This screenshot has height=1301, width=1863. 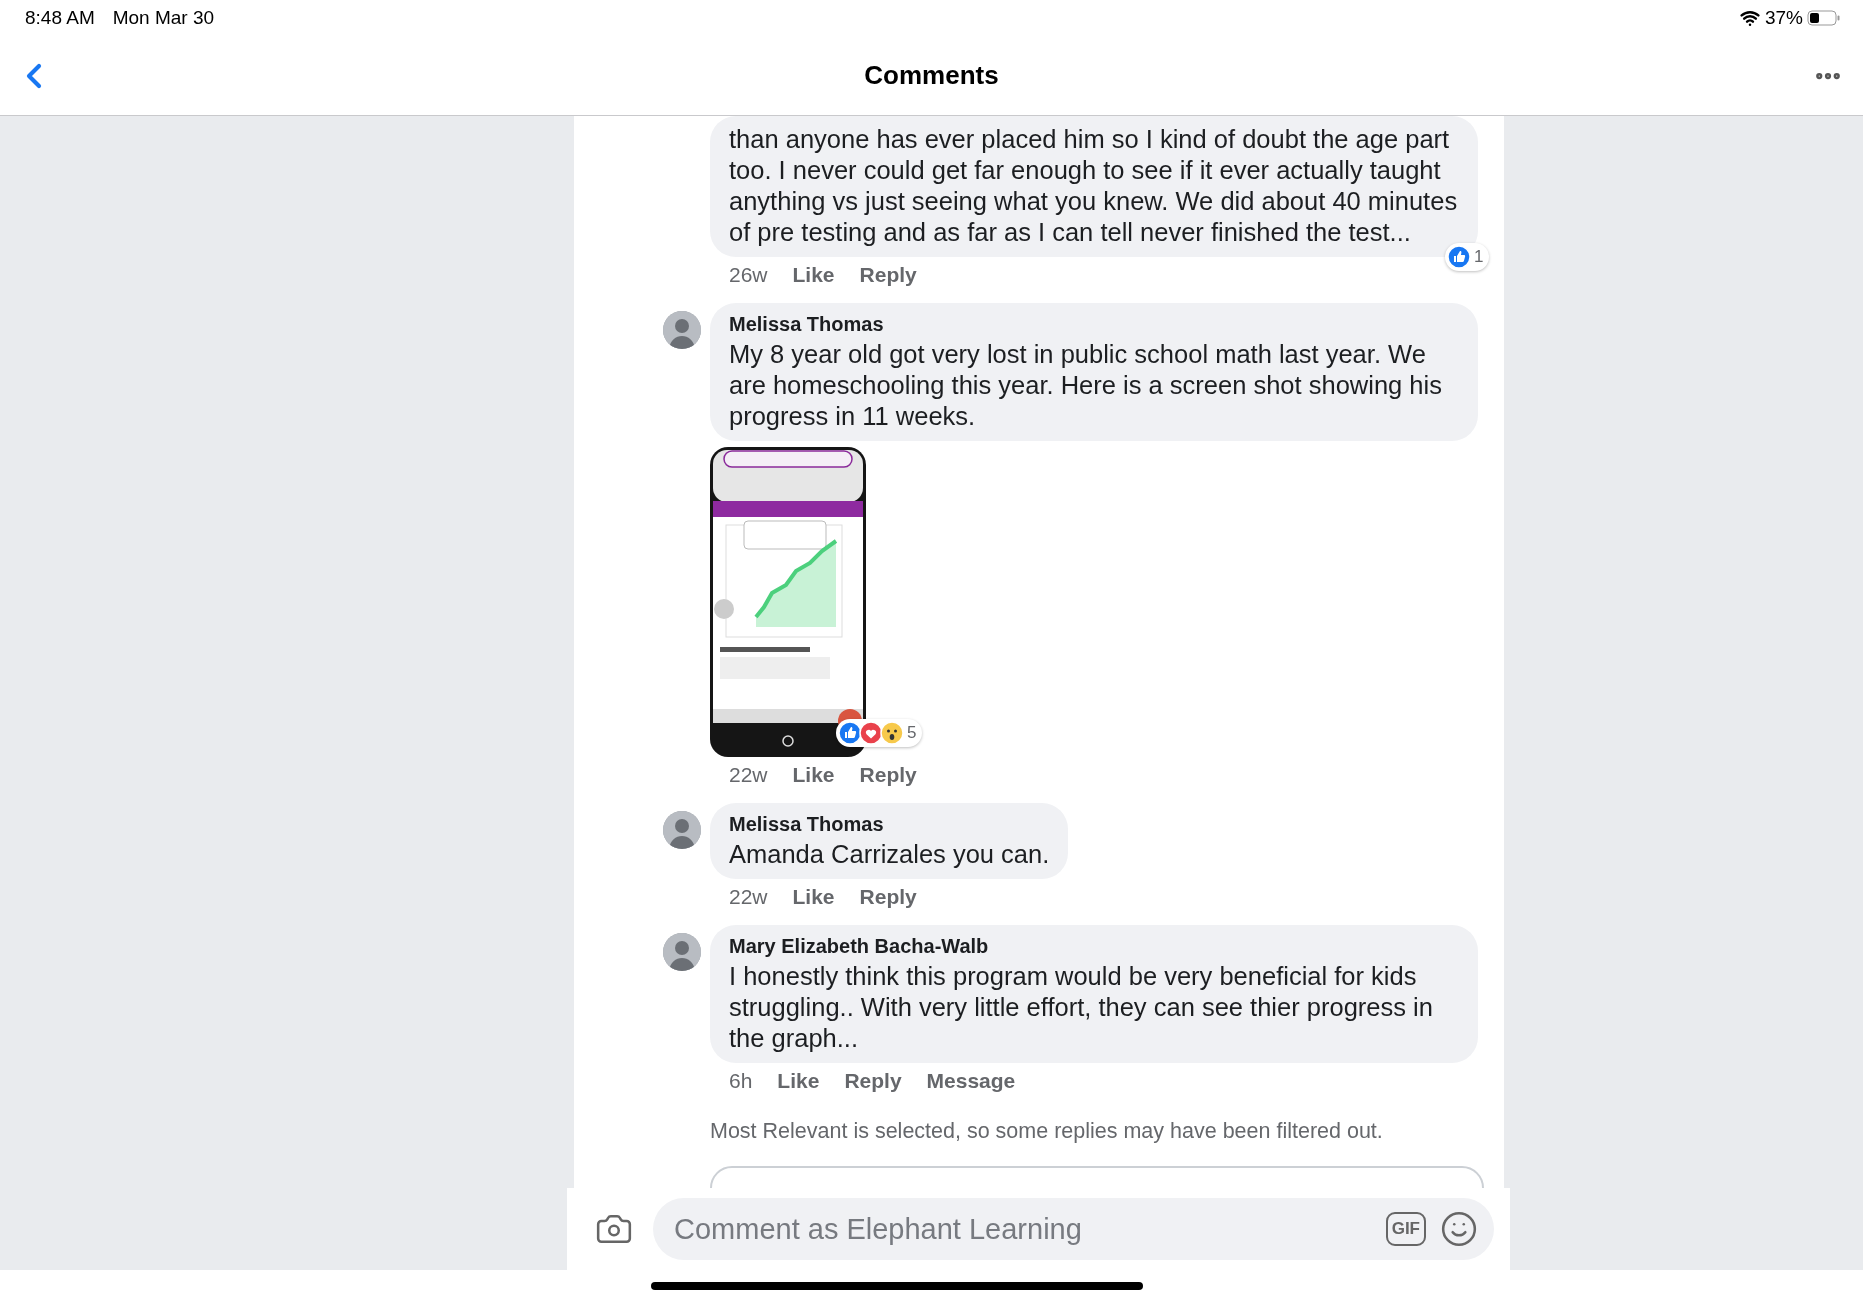 I want to click on surprised-emoji-icon, so click(x=892, y=733).